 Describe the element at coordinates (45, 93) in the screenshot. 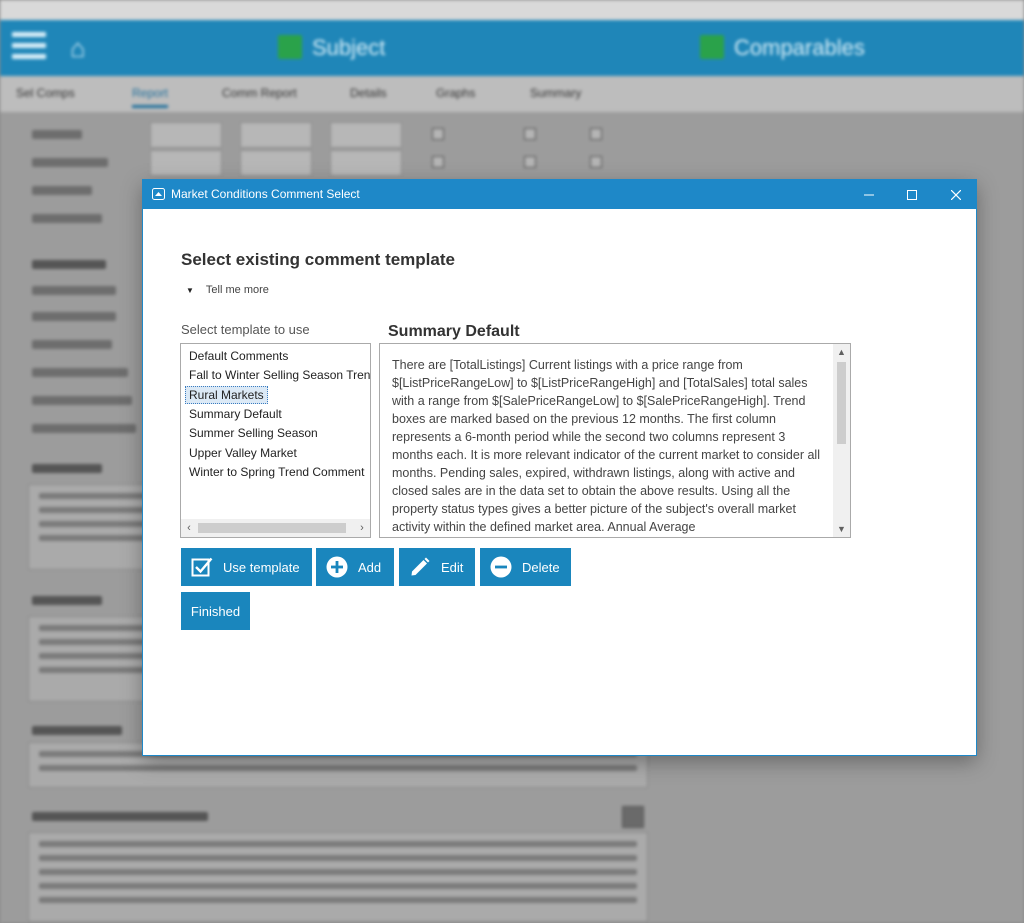

I see `subtab-sel-comps: Sel Comps` at that location.